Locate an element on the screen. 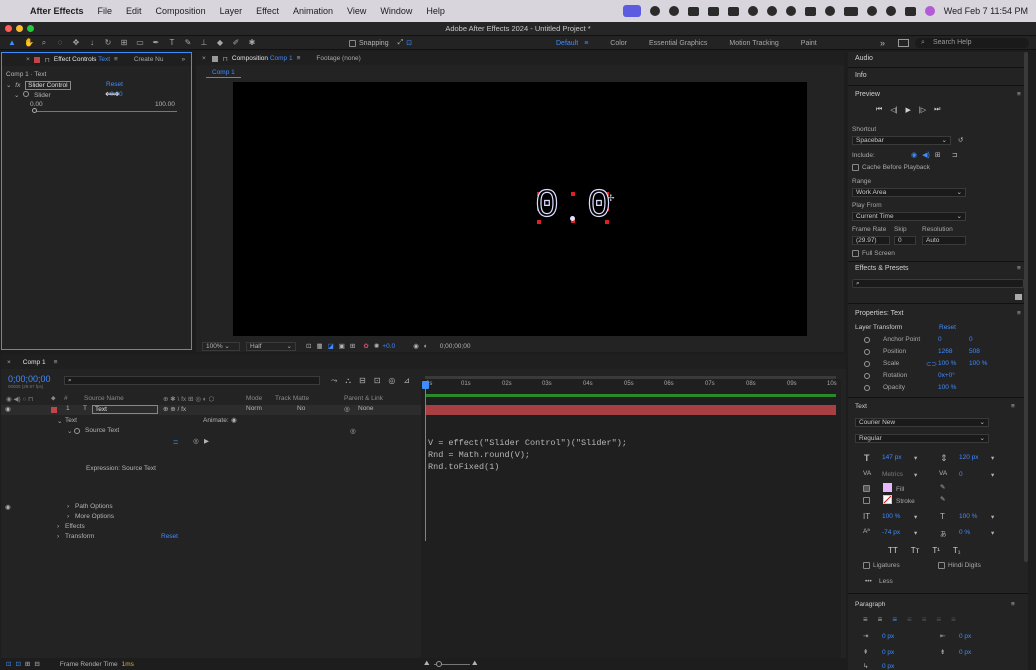 This screenshot has height=670, width=1036. search-help-field: ⌕ Search Help is located at coordinates (972, 43).